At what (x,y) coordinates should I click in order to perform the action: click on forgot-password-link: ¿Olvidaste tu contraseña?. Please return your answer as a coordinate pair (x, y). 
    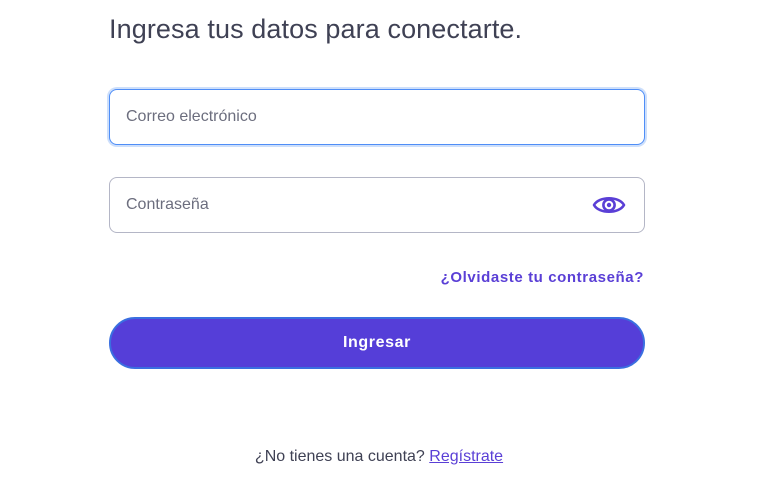
    Looking at the image, I should click on (542, 277).